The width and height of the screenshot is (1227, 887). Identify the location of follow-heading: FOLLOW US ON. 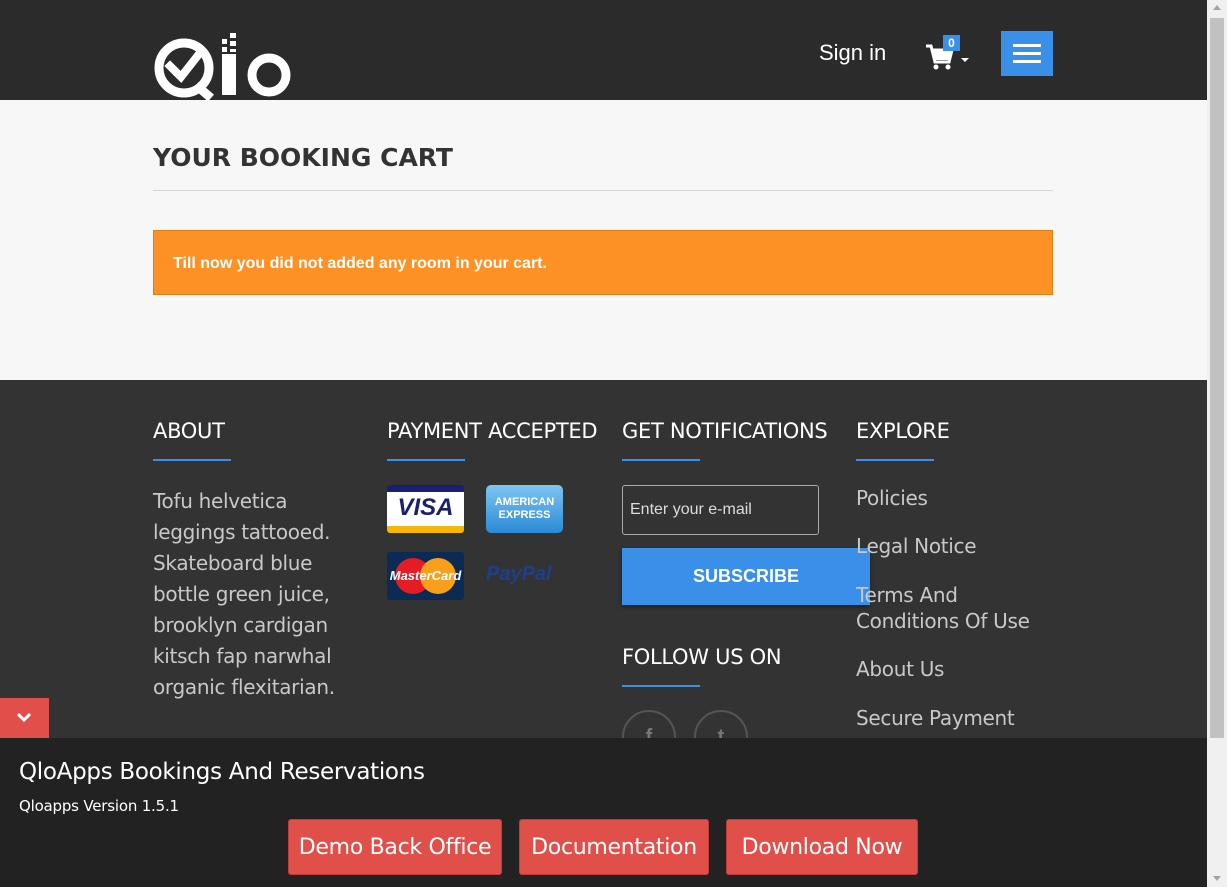
(702, 657).